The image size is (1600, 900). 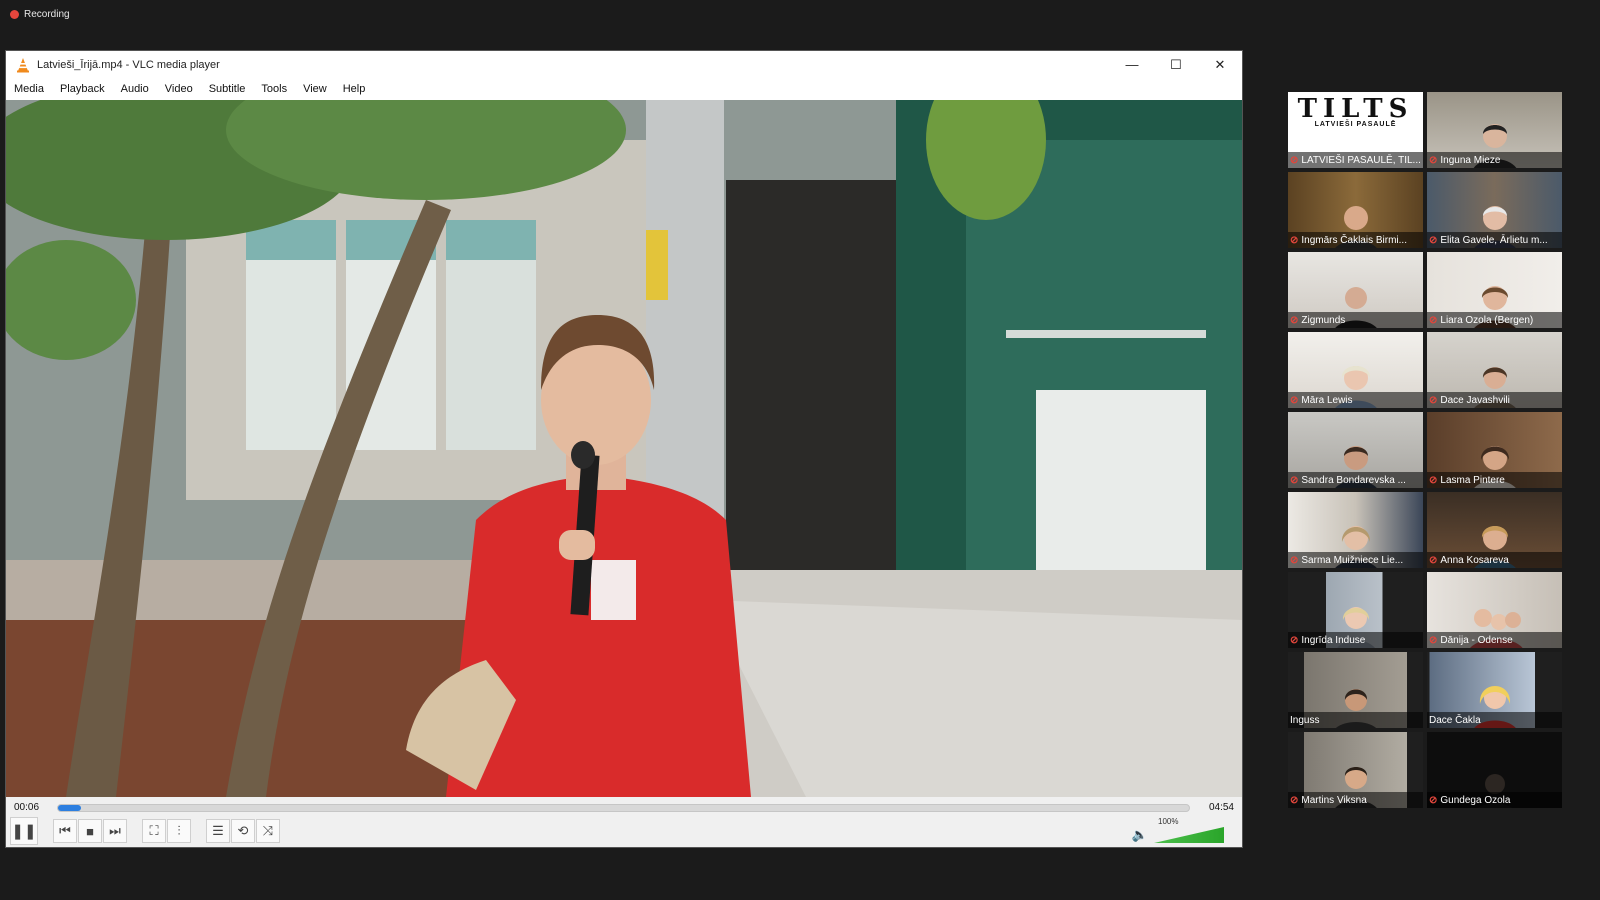 What do you see at coordinates (128, 64) in the screenshot?
I see `window-title: Latvieši_Īrijā.mp4 - VLC media player` at bounding box center [128, 64].